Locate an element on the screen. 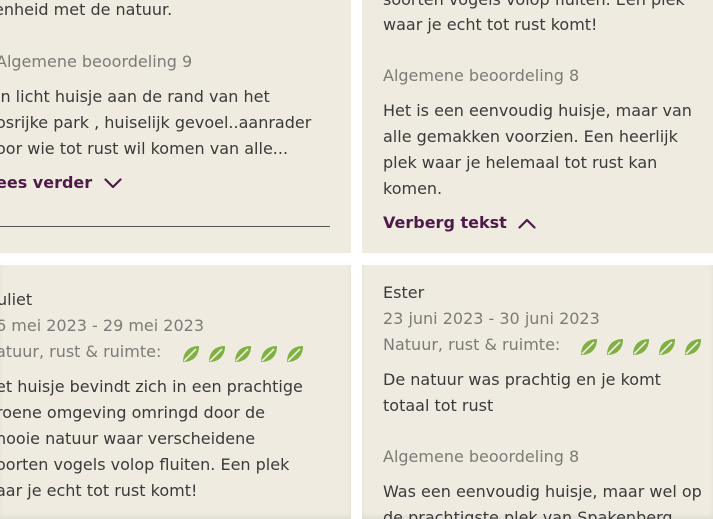 This screenshot has height=519, width=713. stay-dates: 23 juni 2023 - 30 juni 2023 is located at coordinates (491, 318).